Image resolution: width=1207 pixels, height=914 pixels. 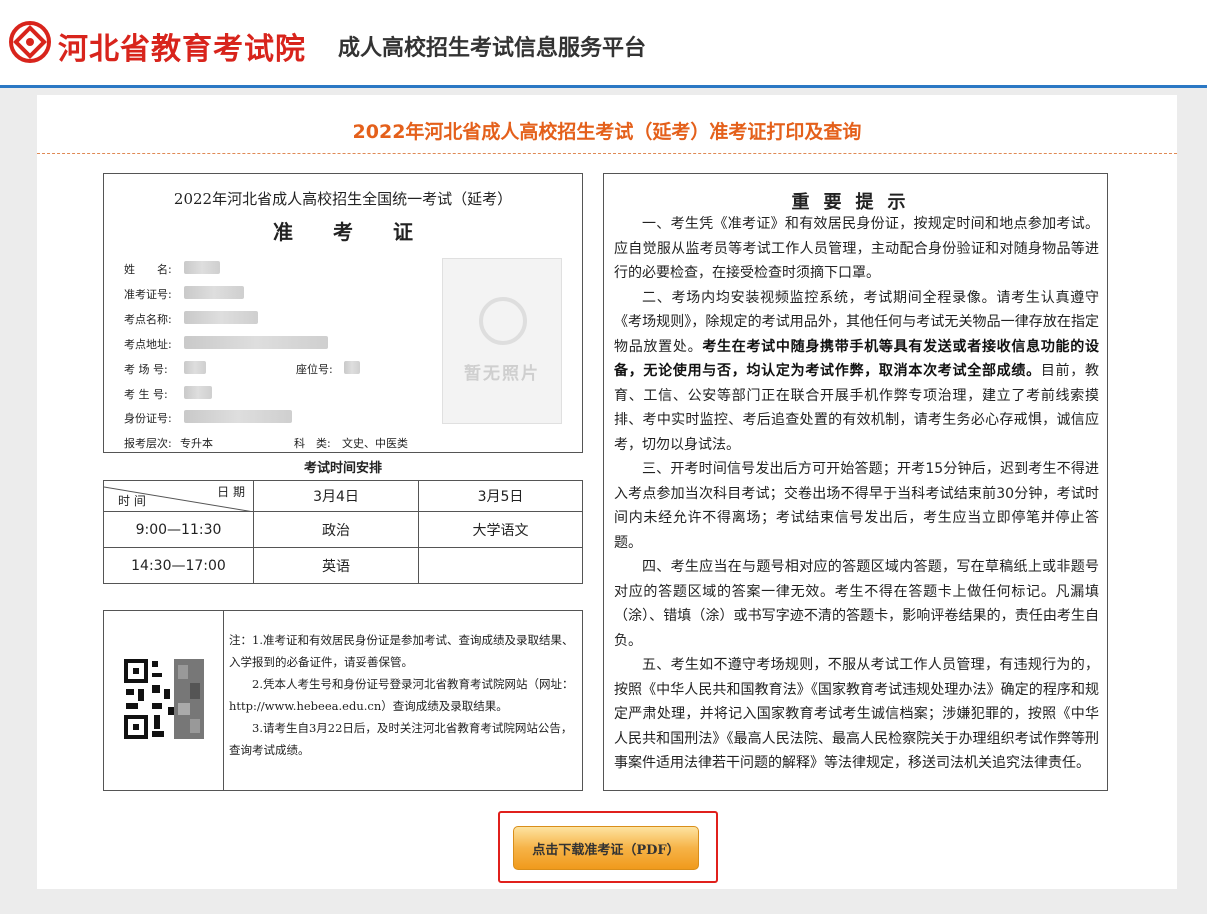 What do you see at coordinates (221, 317) in the screenshot?
I see `site-name-redacted` at bounding box center [221, 317].